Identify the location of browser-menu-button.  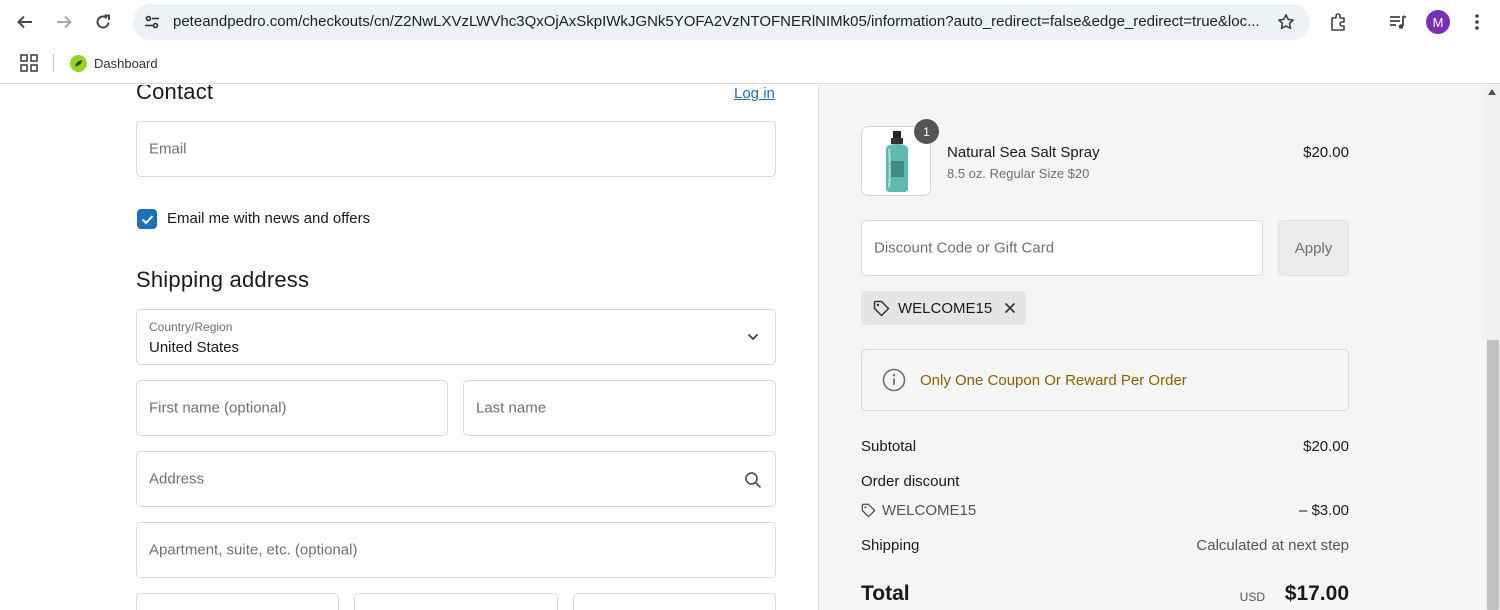
(1477, 22).